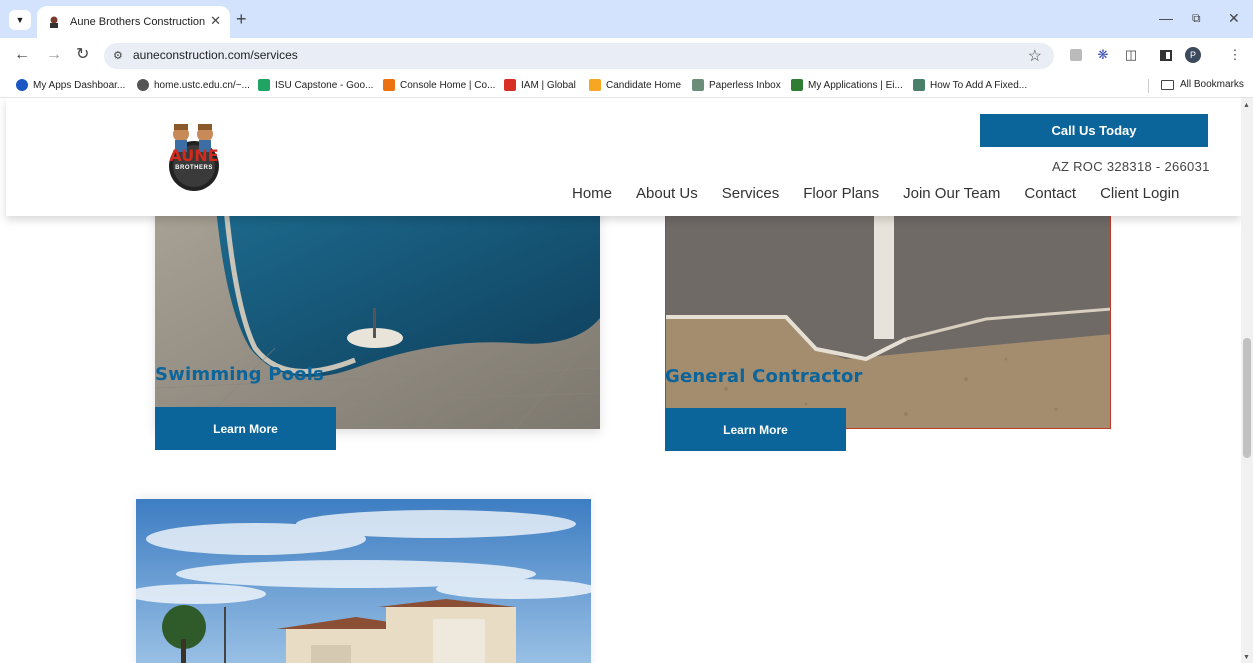  What do you see at coordinates (239, 374) in the screenshot?
I see `service-title-swimming-pools: Swimming Pools` at bounding box center [239, 374].